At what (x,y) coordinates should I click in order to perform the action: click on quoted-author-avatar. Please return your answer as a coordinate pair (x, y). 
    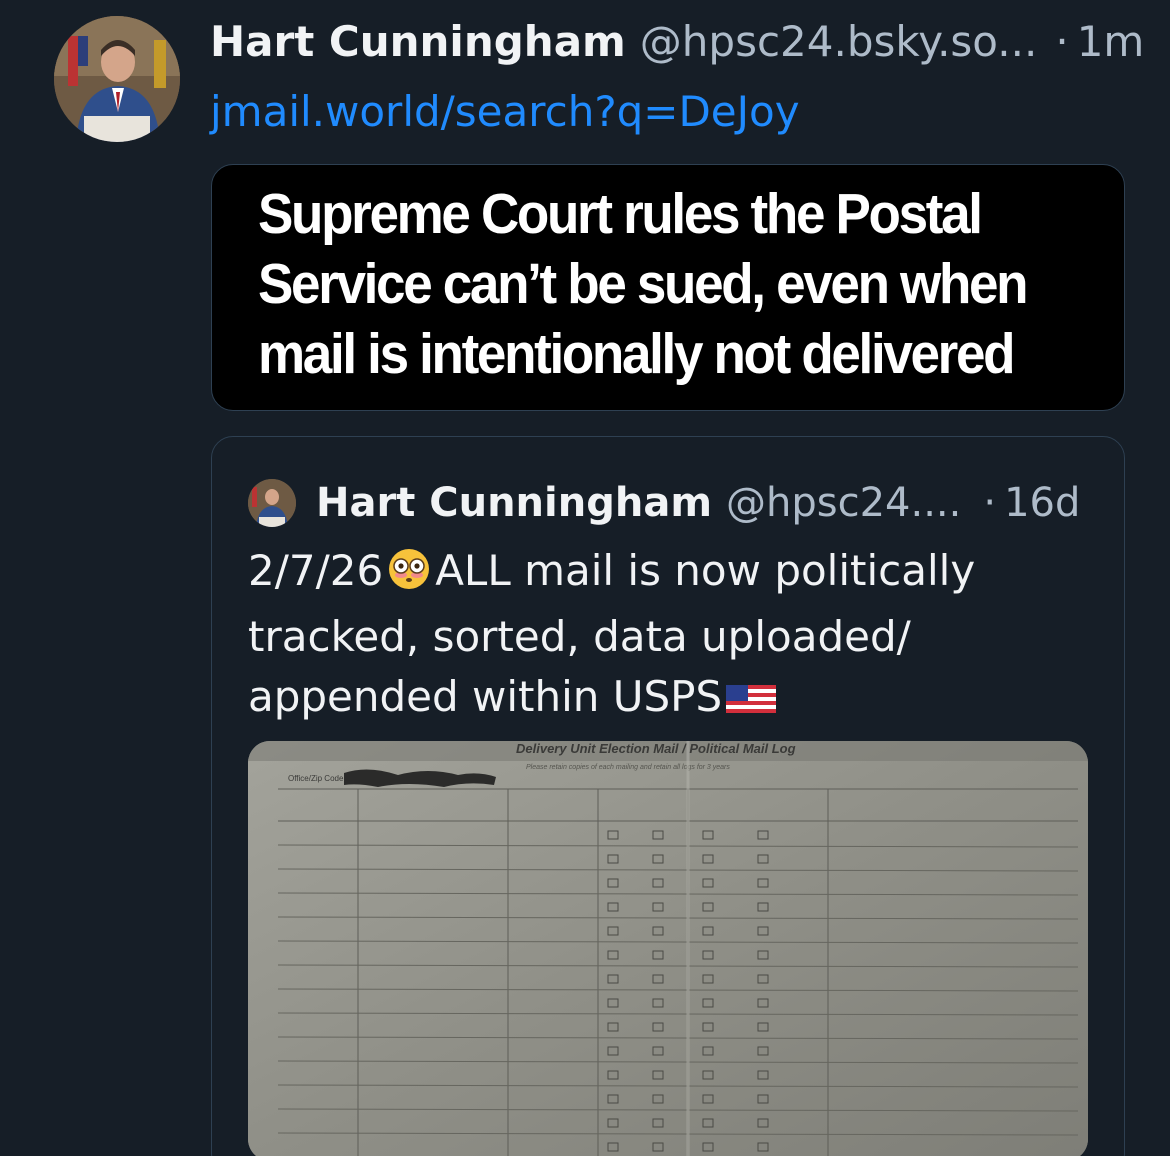
    Looking at the image, I should click on (272, 503).